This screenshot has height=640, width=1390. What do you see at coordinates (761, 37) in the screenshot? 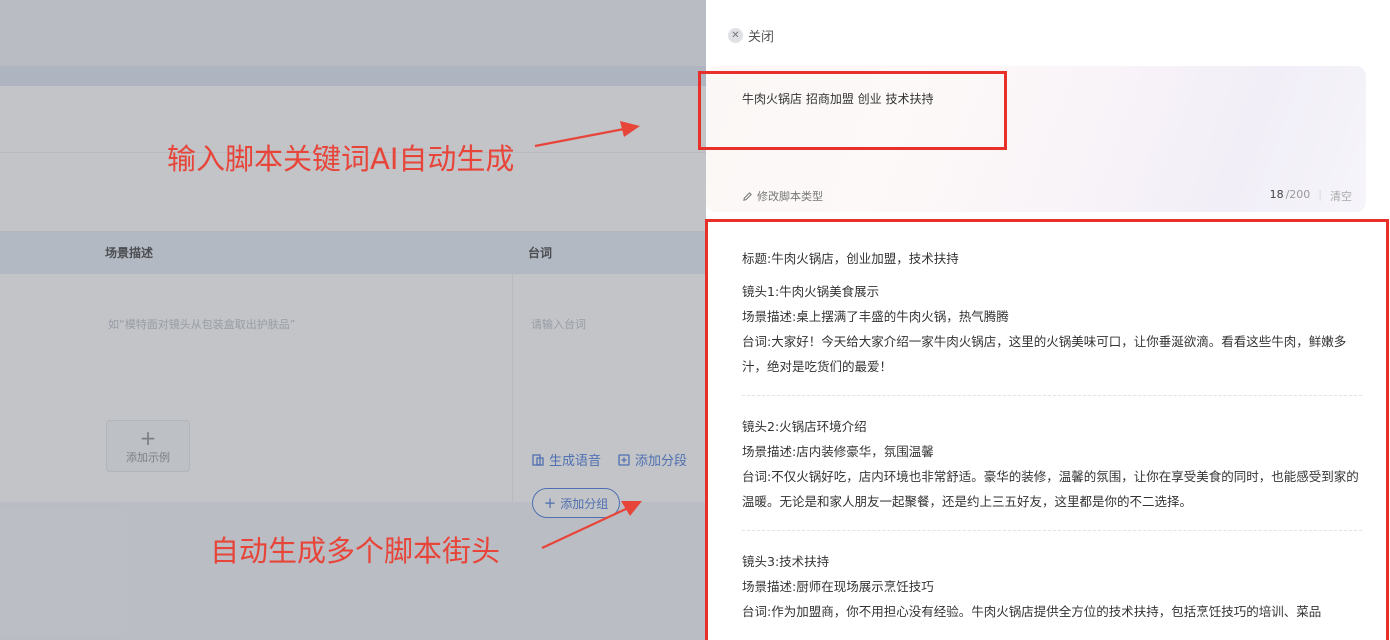
I see `close-label: 关闭` at bounding box center [761, 37].